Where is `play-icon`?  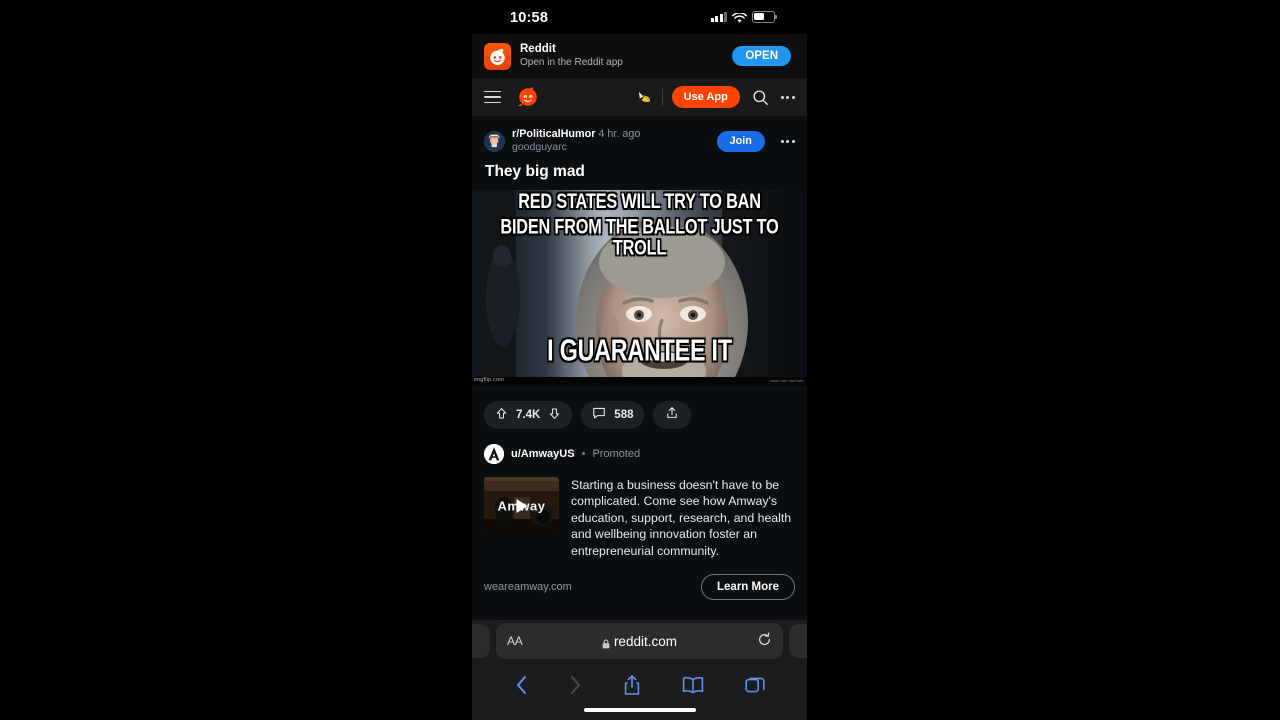 play-icon is located at coordinates (521, 505).